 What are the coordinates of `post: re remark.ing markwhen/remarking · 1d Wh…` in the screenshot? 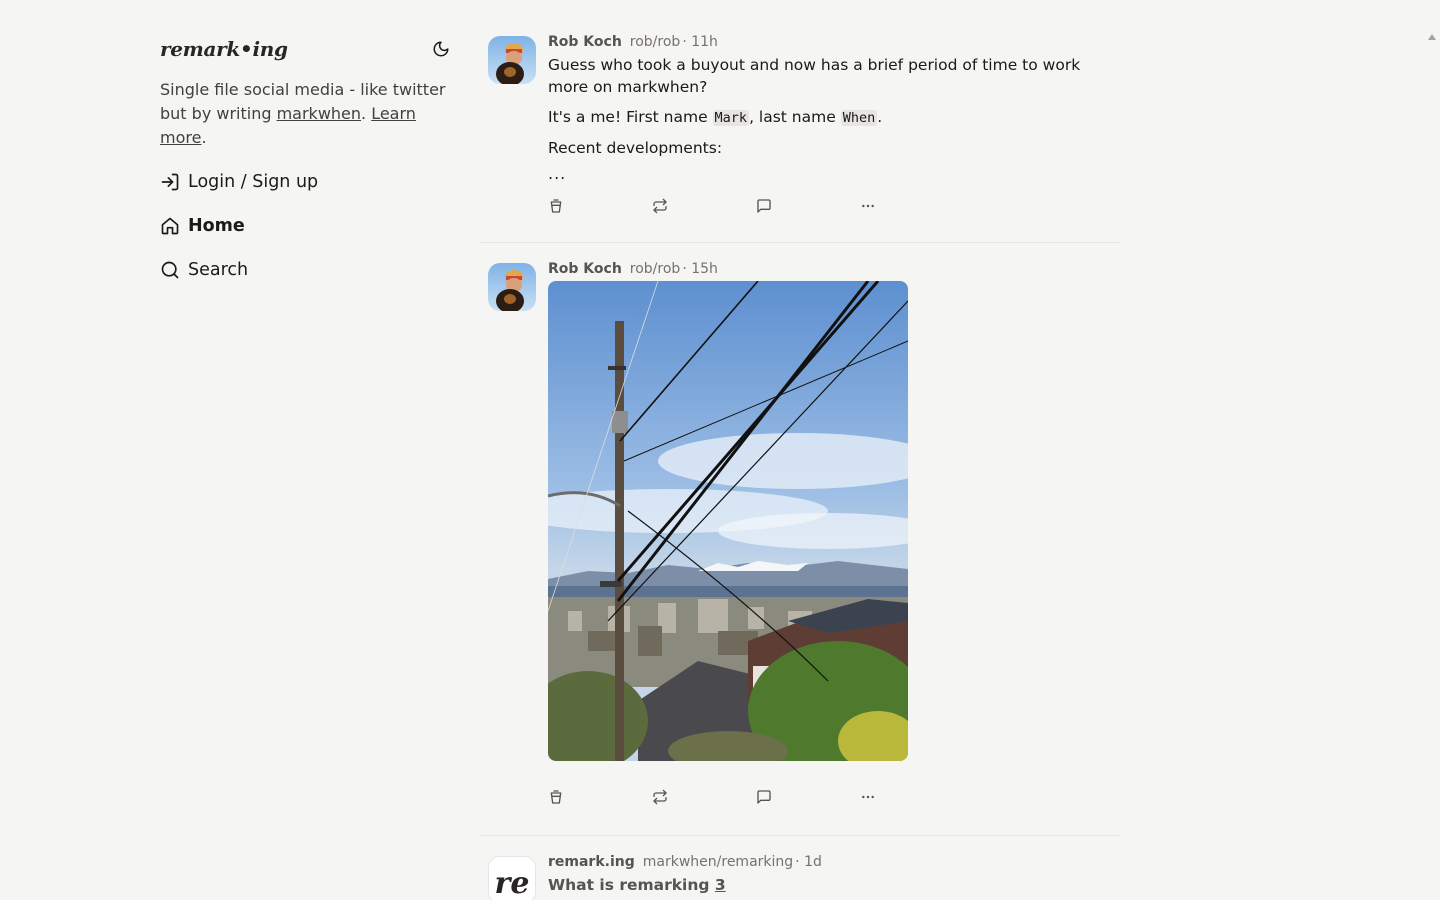 It's located at (800, 868).